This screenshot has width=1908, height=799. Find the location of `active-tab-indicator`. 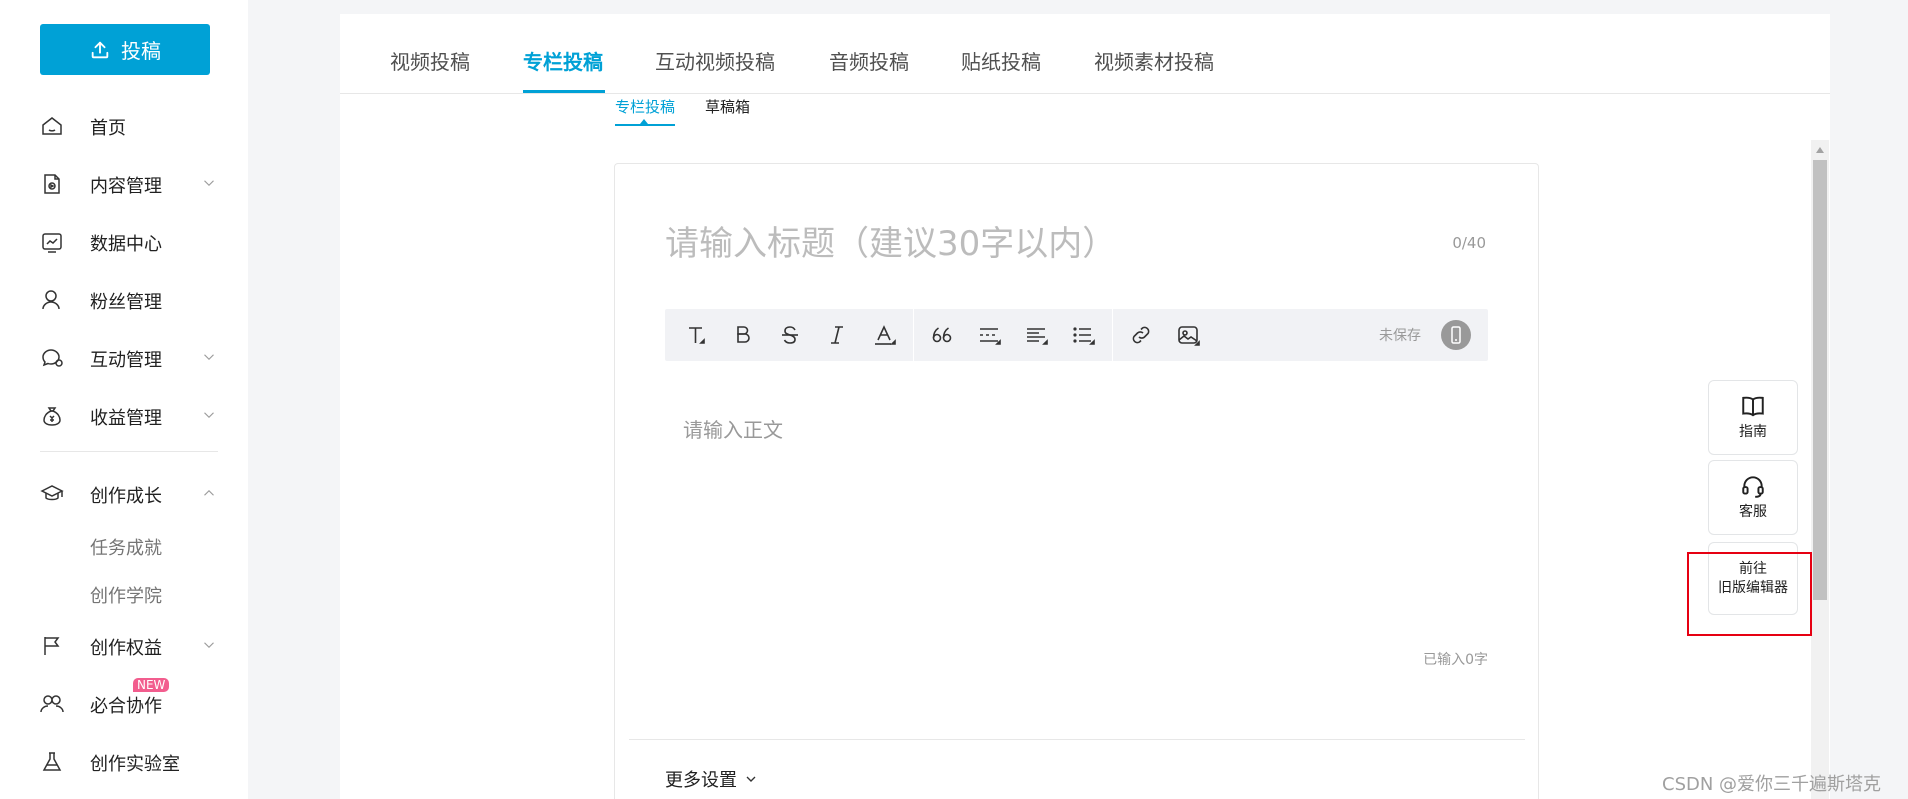

active-tab-indicator is located at coordinates (564, 91).